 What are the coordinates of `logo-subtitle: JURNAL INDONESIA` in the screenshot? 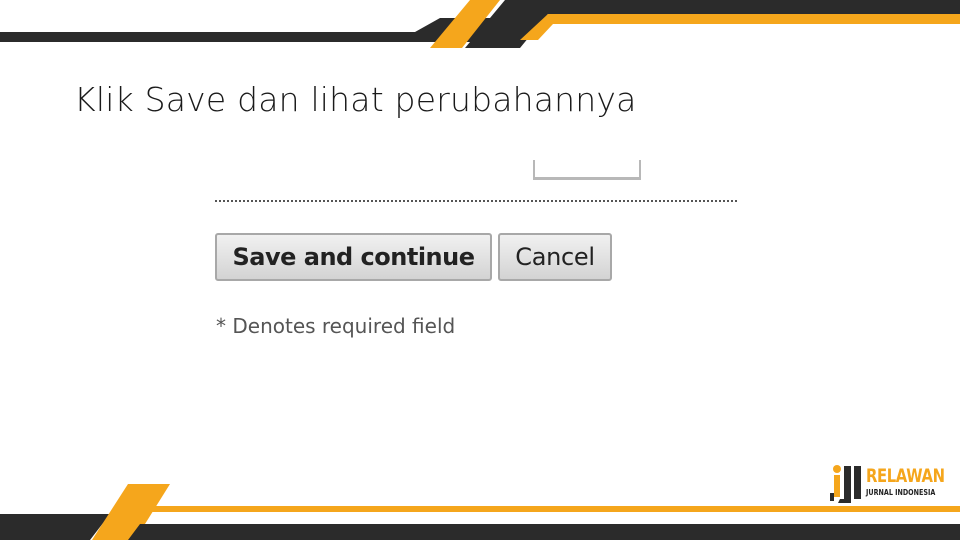 It's located at (901, 492).